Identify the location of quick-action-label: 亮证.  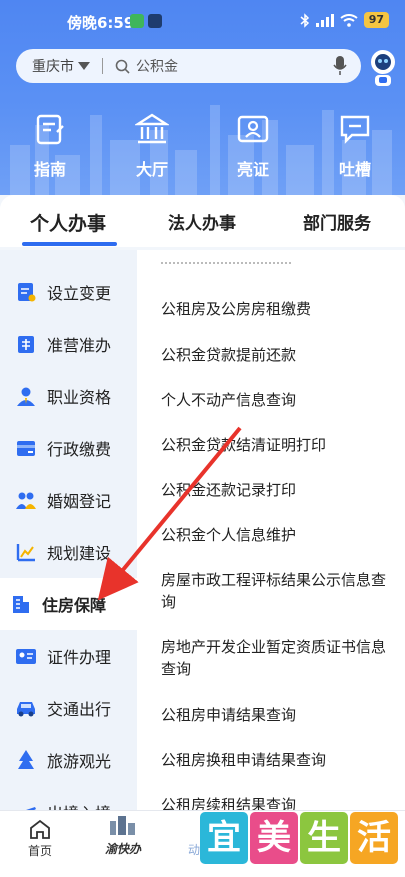
(252, 169).